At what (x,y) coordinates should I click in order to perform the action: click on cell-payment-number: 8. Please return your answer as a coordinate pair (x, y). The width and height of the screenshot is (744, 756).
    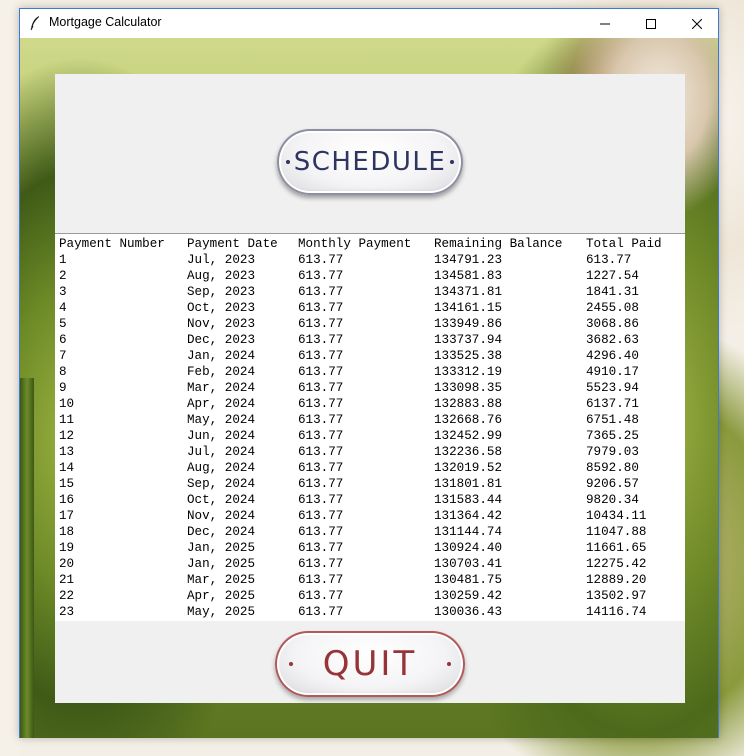
    Looking at the image, I should click on (63, 372).